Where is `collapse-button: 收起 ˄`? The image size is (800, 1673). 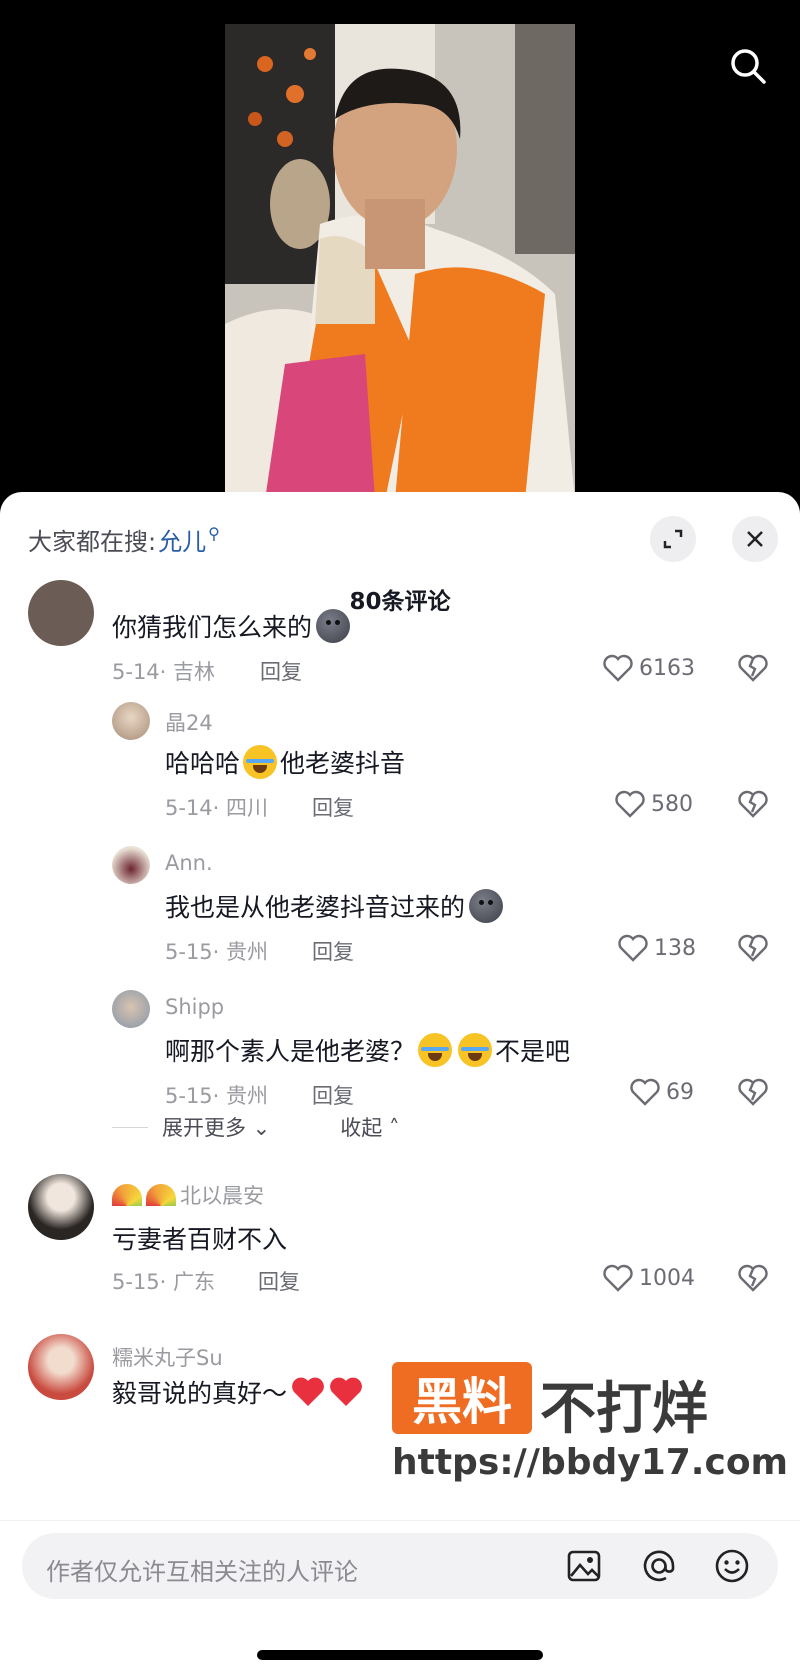 collapse-button: 收起 ˄ is located at coordinates (369, 1127).